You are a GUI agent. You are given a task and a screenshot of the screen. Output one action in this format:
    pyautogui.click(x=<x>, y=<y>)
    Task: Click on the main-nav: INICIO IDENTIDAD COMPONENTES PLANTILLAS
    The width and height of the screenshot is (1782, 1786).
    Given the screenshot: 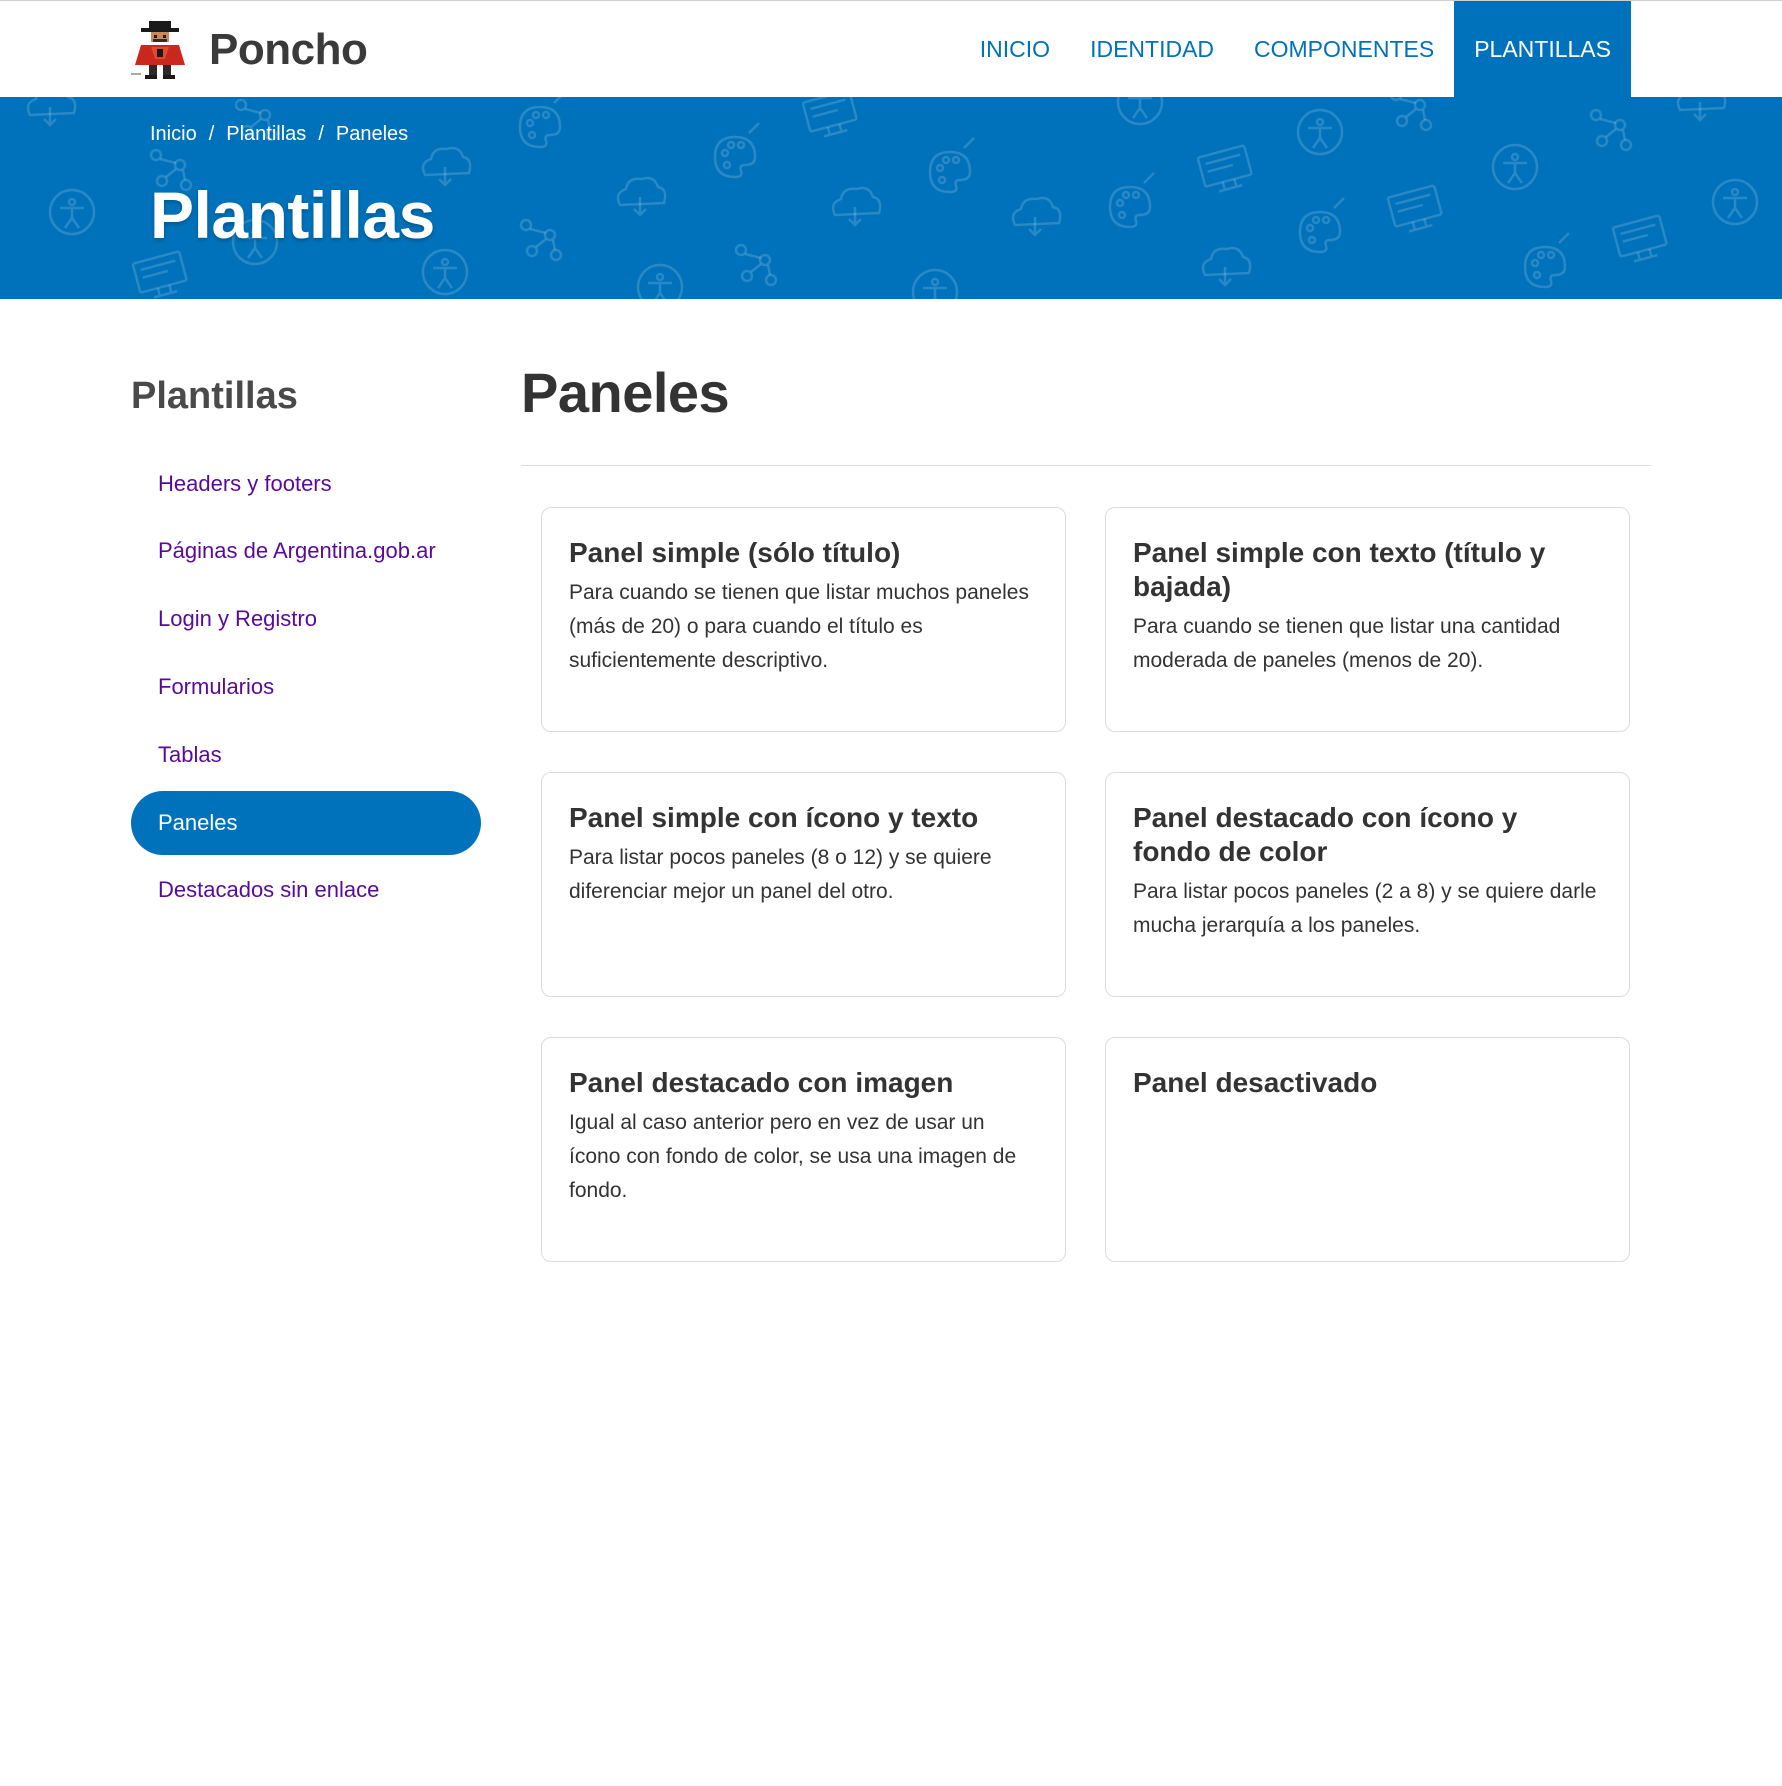 What is the action you would take?
    pyautogui.click(x=1295, y=49)
    